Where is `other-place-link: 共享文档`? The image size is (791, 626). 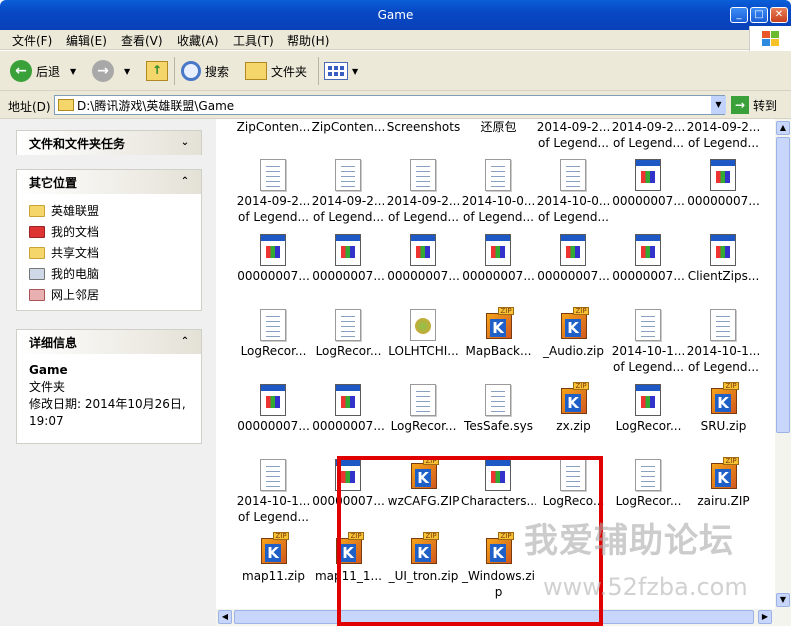 other-place-link: 共享文档 is located at coordinates (109, 252).